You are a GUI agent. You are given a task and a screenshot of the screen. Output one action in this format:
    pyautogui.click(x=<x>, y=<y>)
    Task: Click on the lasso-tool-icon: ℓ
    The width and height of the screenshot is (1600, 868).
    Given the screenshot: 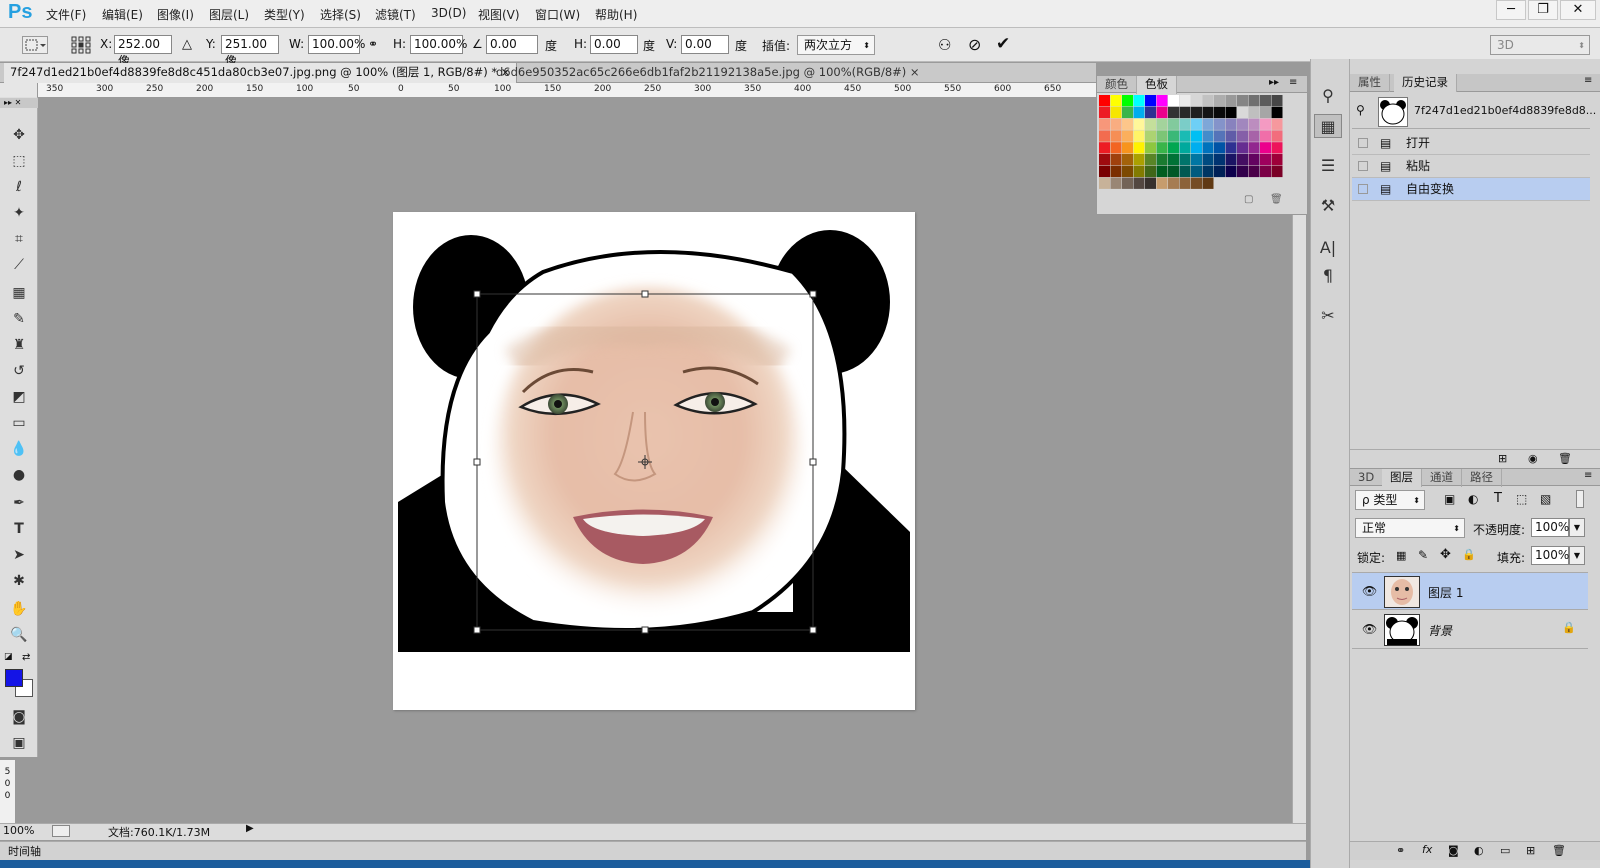 What is the action you would take?
    pyautogui.click(x=19, y=187)
    